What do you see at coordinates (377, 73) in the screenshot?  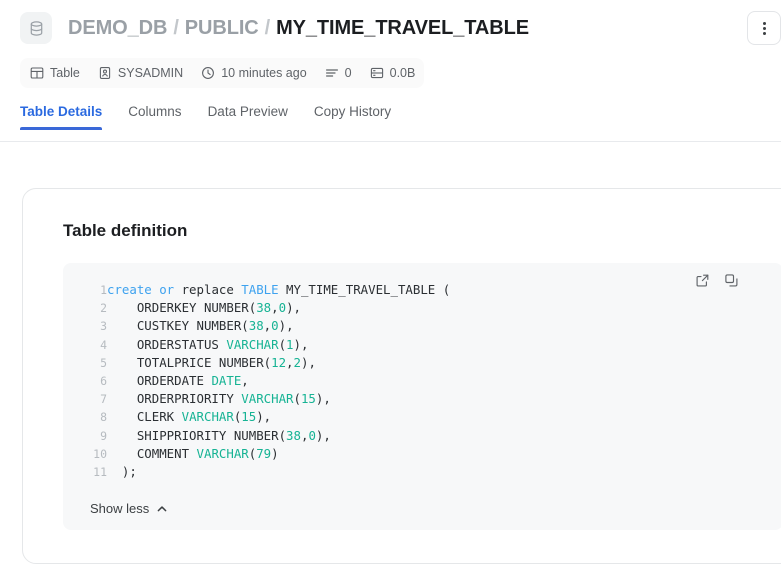 I see `storage-icon` at bounding box center [377, 73].